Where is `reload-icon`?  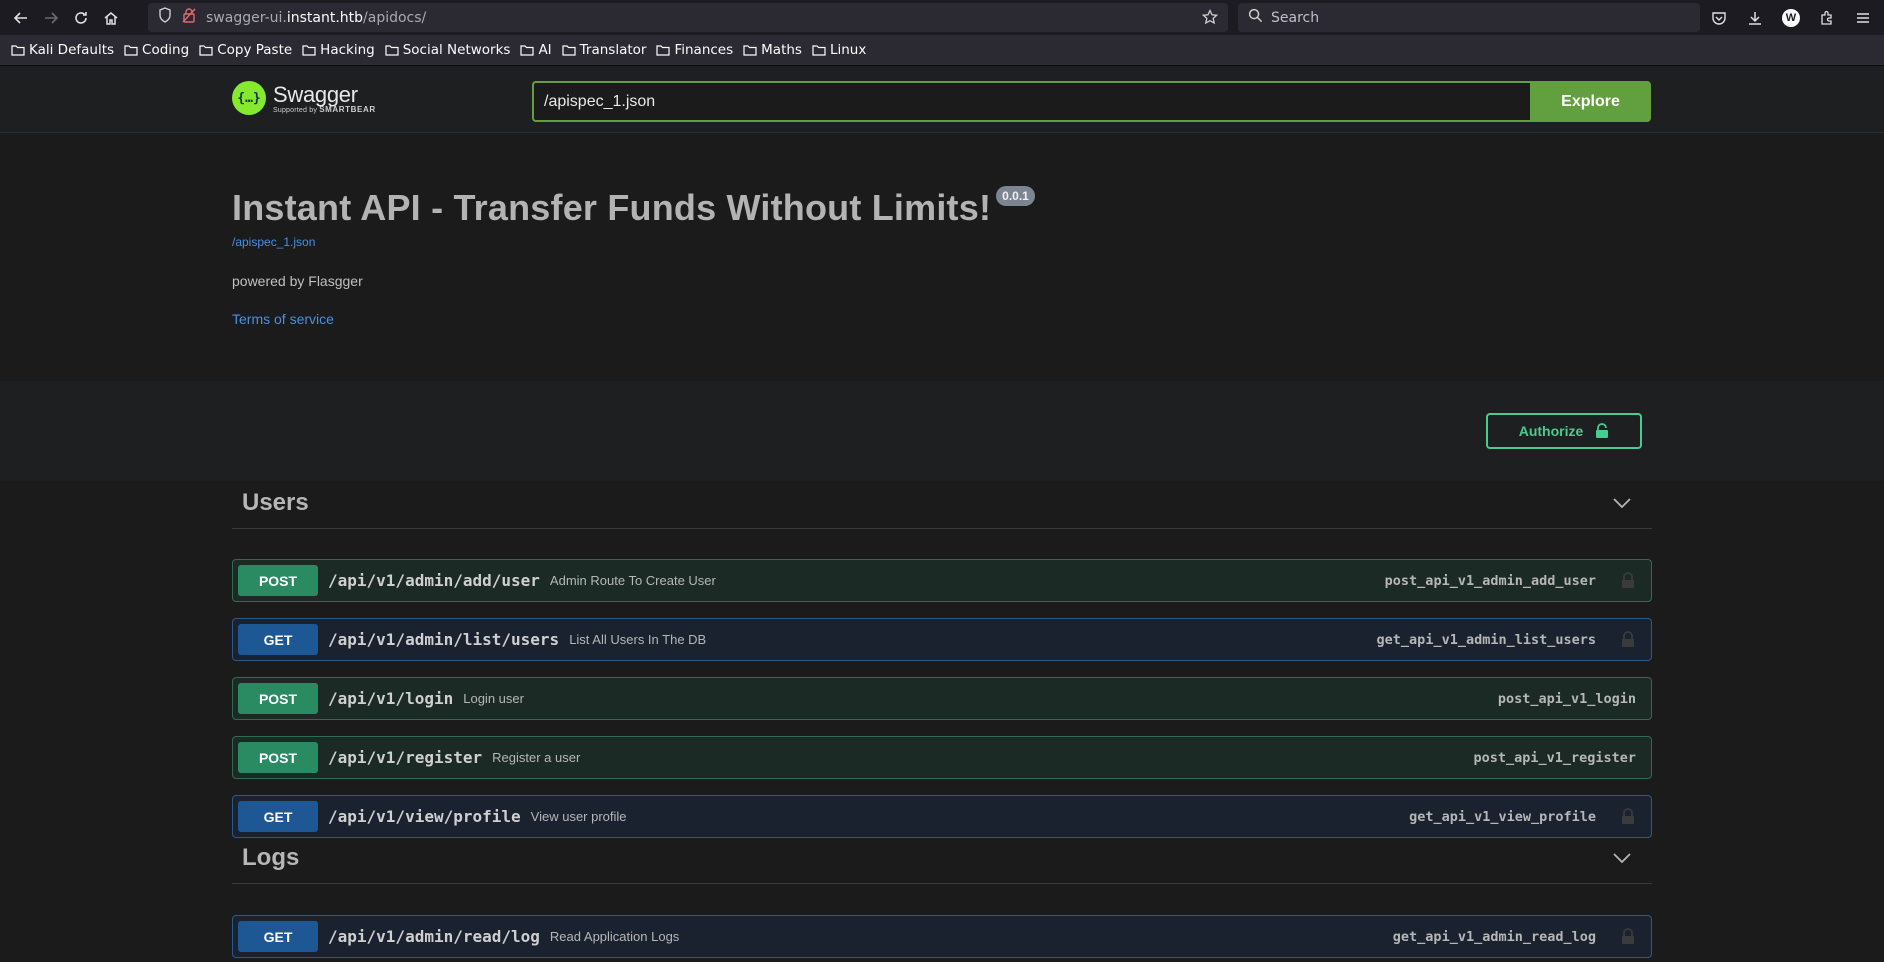 reload-icon is located at coordinates (81, 17).